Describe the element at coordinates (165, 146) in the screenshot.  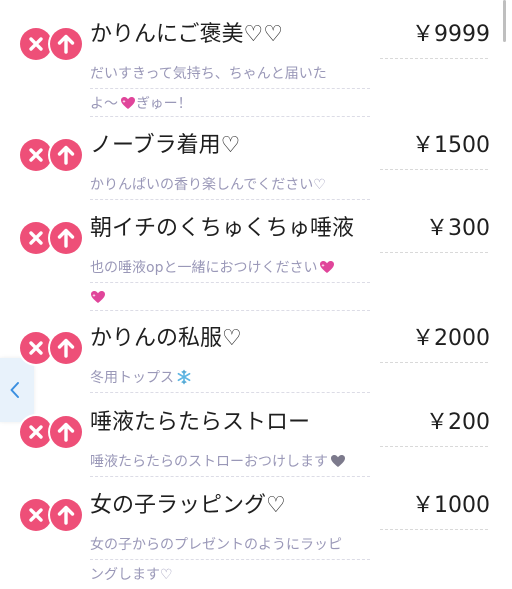
I see `item-title: ノーブラ着用♡` at that location.